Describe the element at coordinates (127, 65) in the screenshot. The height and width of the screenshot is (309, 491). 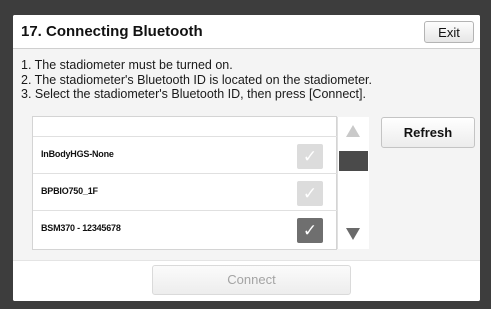
I see `instruction-line-1: 1. The stadiometer must be turned on.` at that location.